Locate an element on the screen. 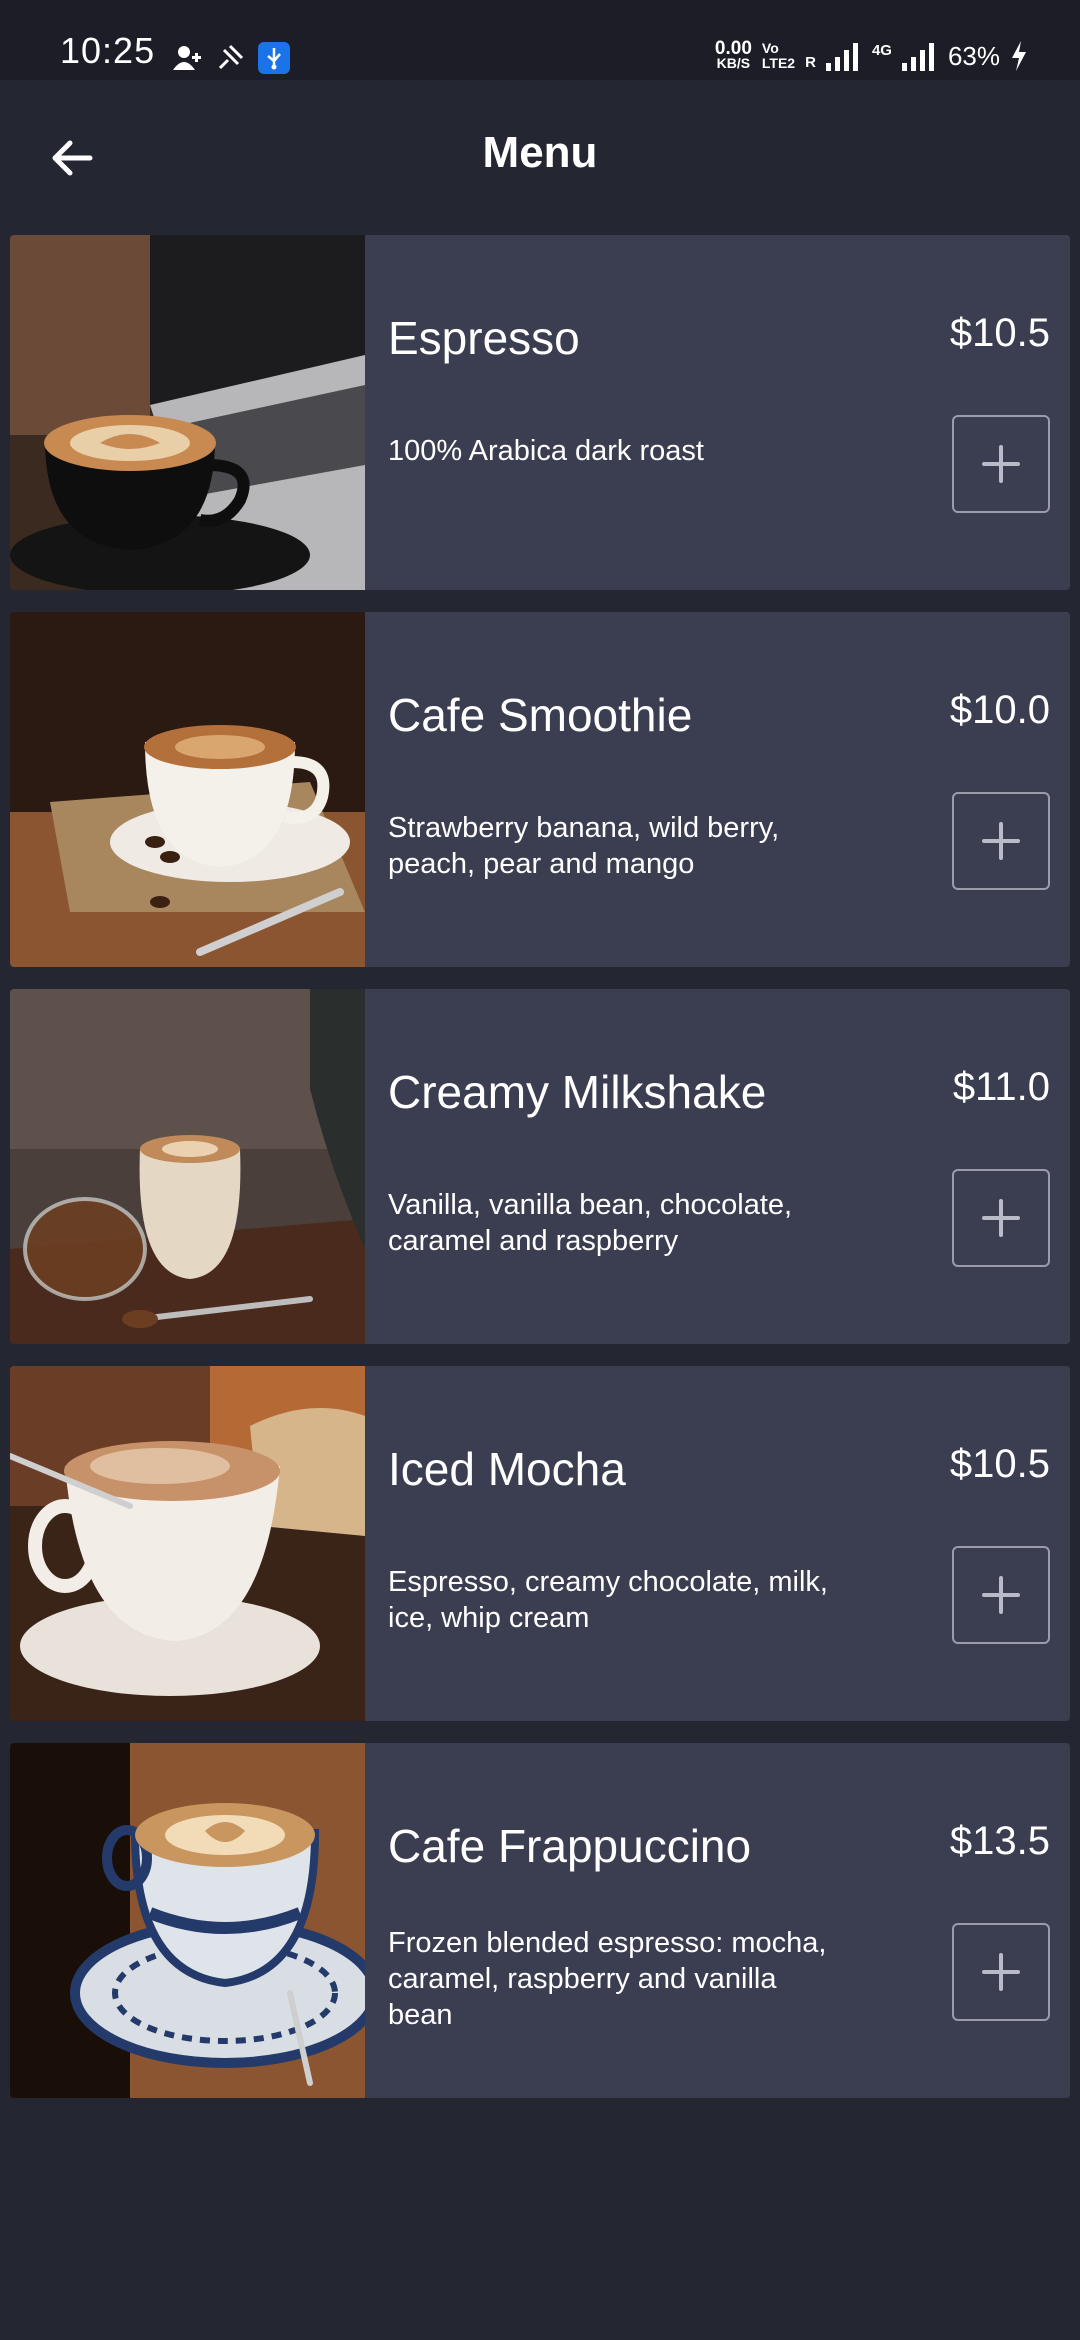 The width and height of the screenshot is (1080, 2340). iced-mocha-image is located at coordinates (187, 1543).